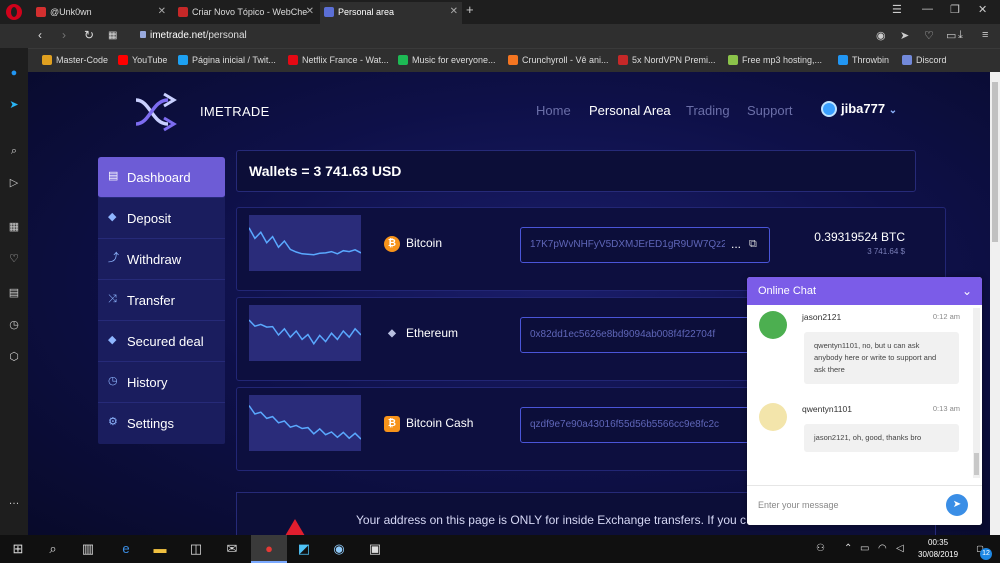 This screenshot has height=563, width=1000. Describe the element at coordinates (232, 549) in the screenshot. I see `mail-icon: ✉` at that location.